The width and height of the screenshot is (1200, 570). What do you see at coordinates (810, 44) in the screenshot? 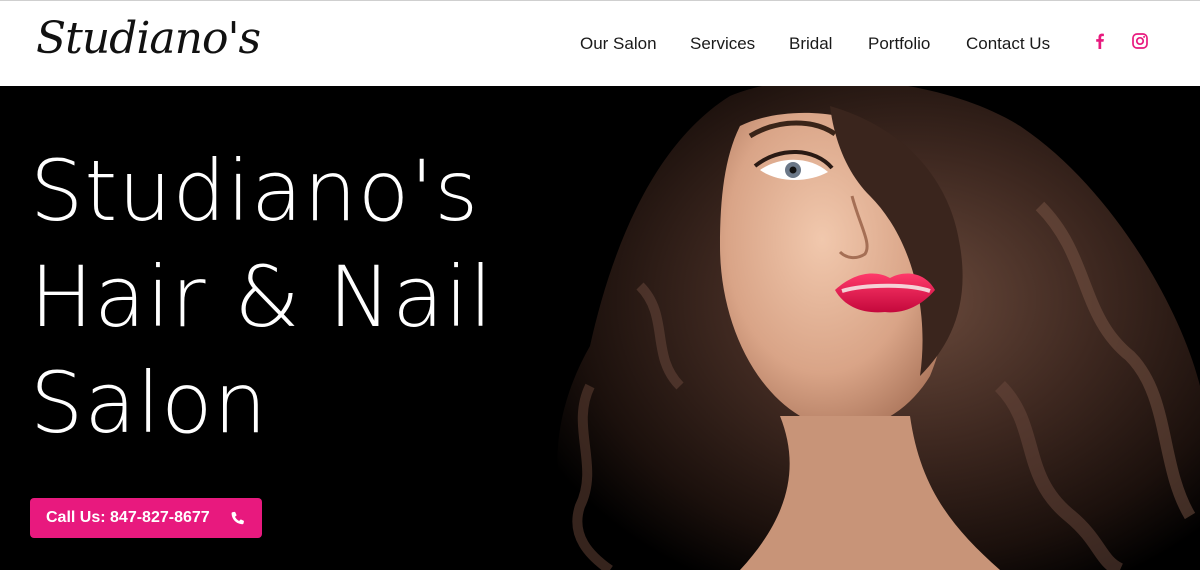
I see `nav-bridal: Bridal` at bounding box center [810, 44].